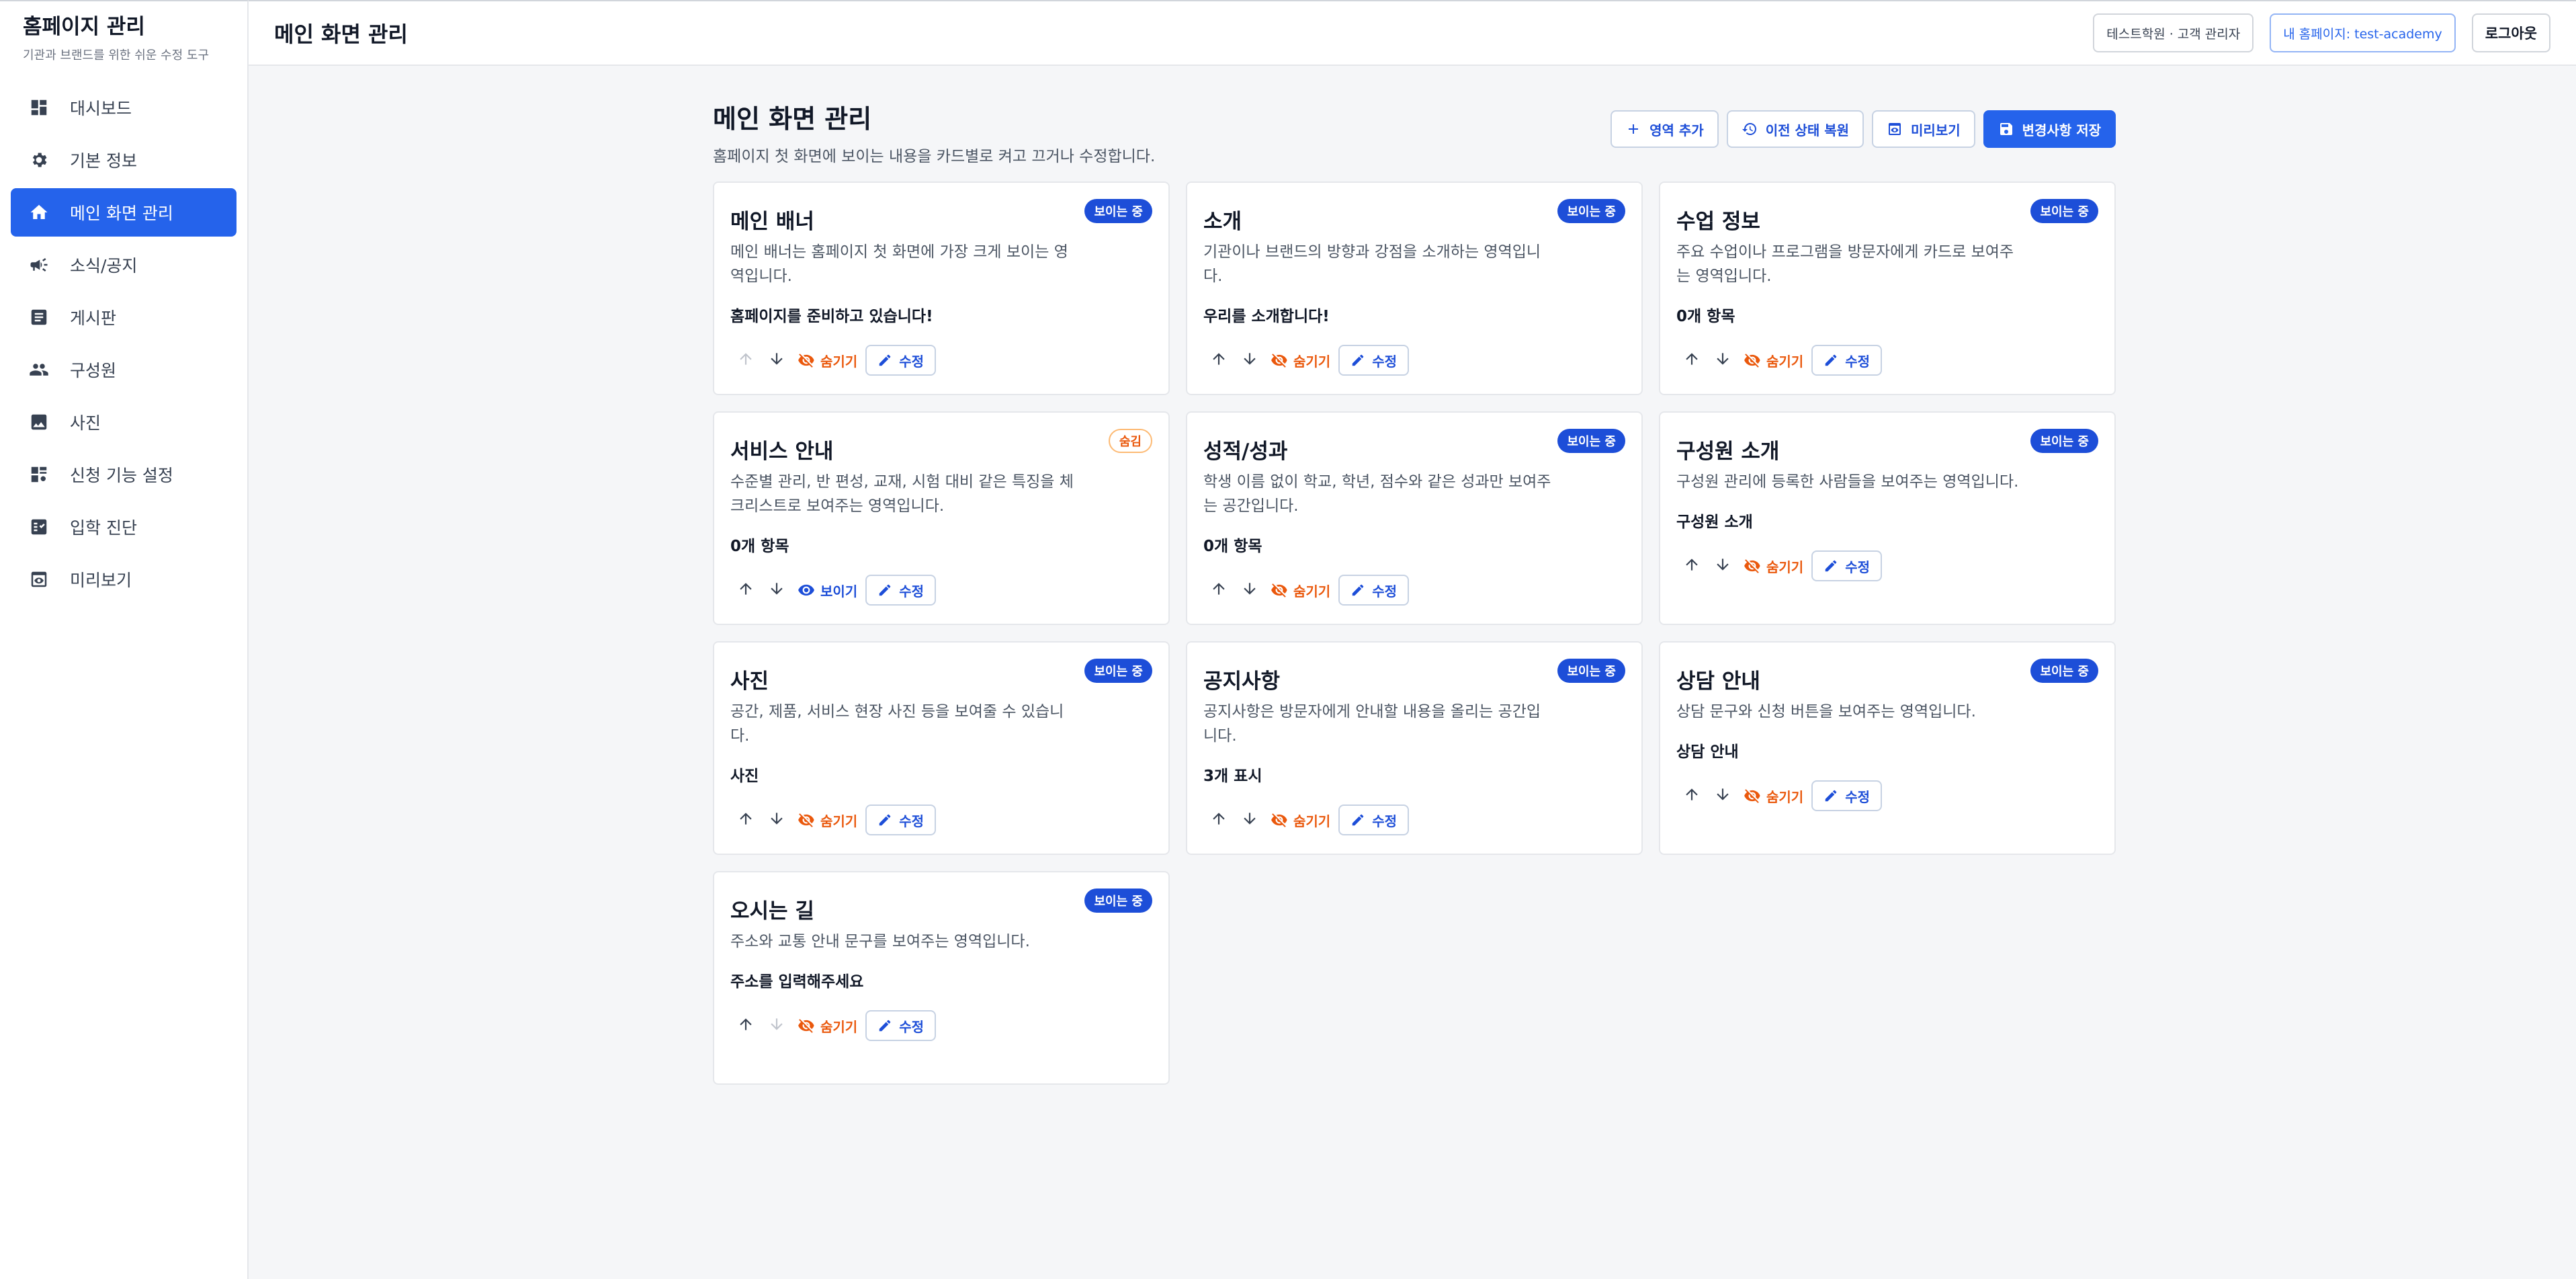  What do you see at coordinates (1847, 482) in the screenshot?
I see `card-description: 구성원 관리에 등록한 사람들을 보여주는 영역입니다.` at bounding box center [1847, 482].